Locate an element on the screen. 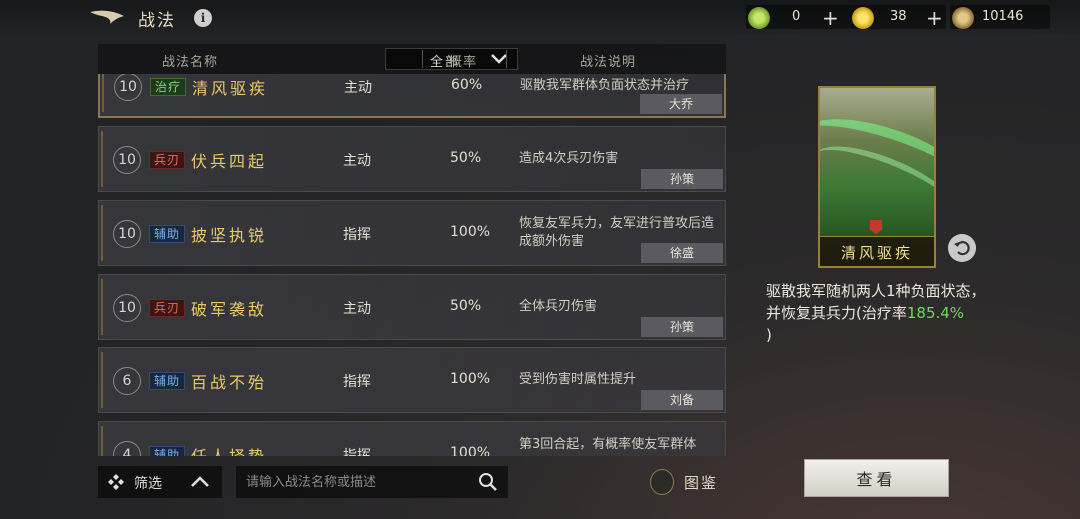 Image resolution: width=1080 pixels, height=519 pixels. skill-row: 10 兵刃 伏兵四起 主动 50% 造成4次兵刃伤害 孙策 is located at coordinates (412, 159).